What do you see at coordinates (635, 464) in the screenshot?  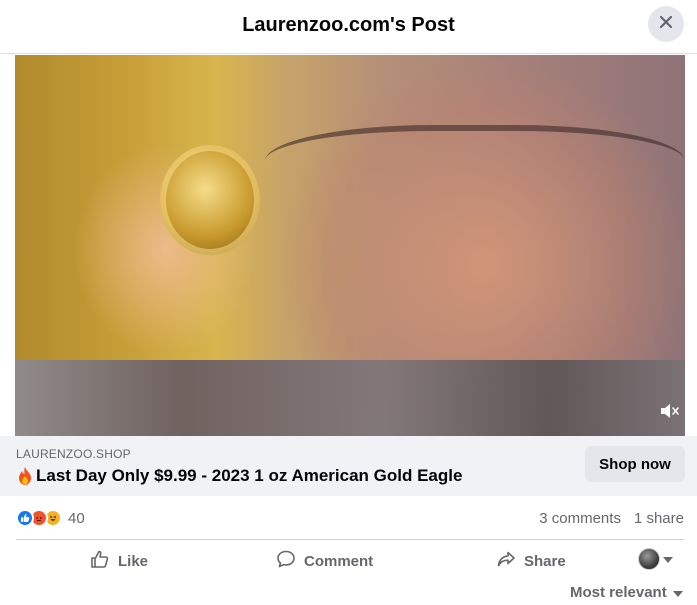 I see `shop-now-button: Shop now` at bounding box center [635, 464].